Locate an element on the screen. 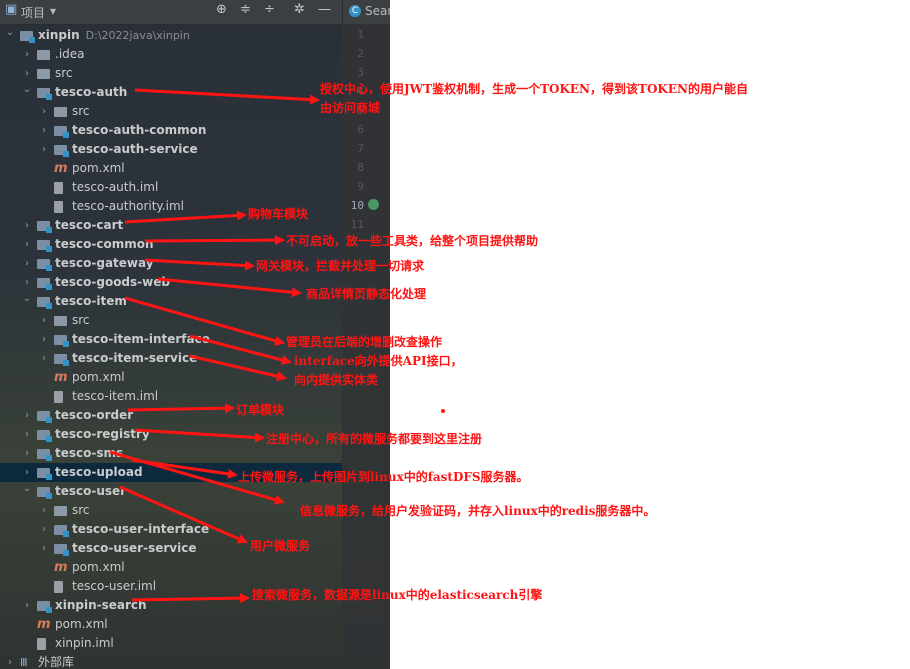 This screenshot has height=669, width=910. minimize-icon: — is located at coordinates (324, 9).